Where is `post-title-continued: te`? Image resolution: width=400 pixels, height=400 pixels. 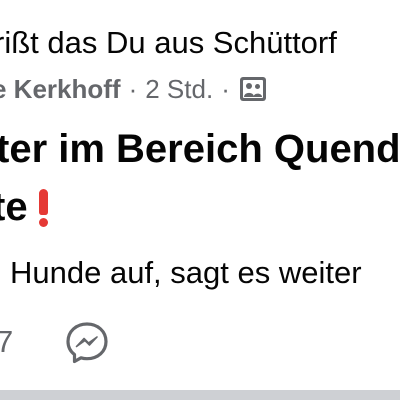 post-title-continued: te is located at coordinates (24, 207).